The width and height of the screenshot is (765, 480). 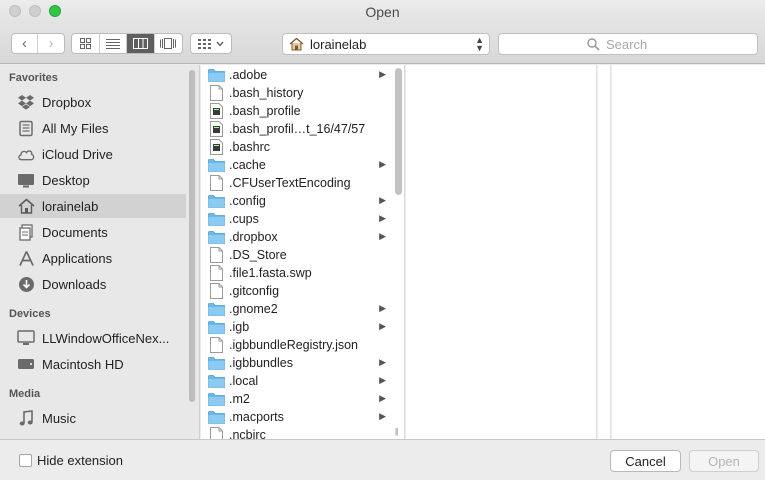 What do you see at coordinates (25, 460) in the screenshot?
I see `hide-extension-checkbox` at bounding box center [25, 460].